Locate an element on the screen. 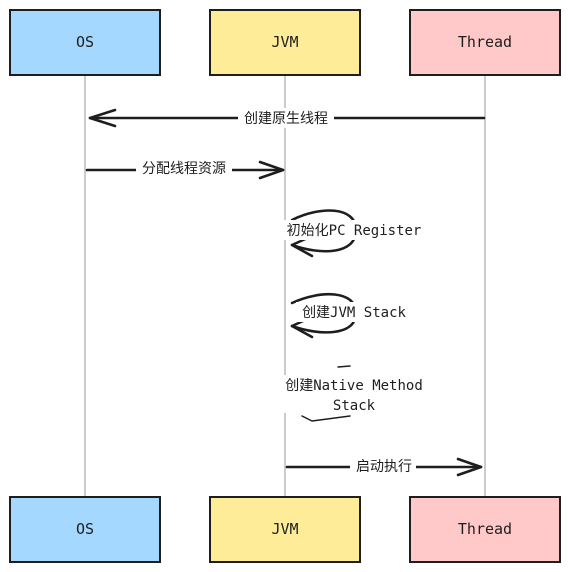 The width and height of the screenshot is (570, 572). jvm-label-bottom: JVM is located at coordinates (284, 529).